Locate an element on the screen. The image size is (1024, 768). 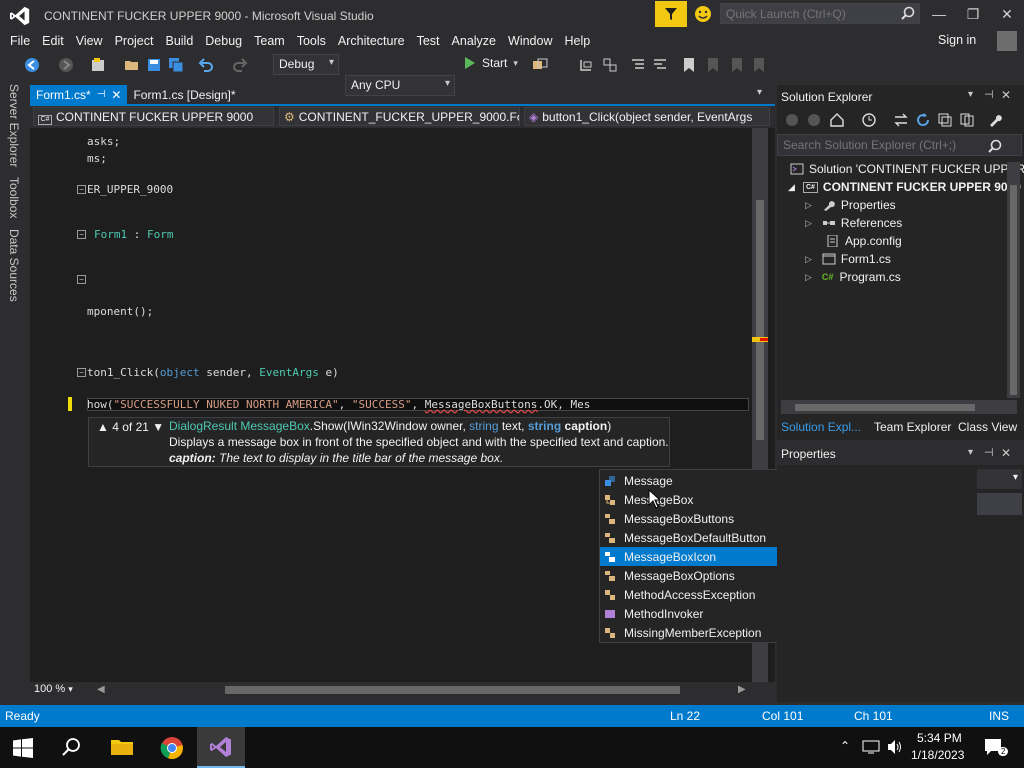
menu-tools: Tools is located at coordinates (311, 41).